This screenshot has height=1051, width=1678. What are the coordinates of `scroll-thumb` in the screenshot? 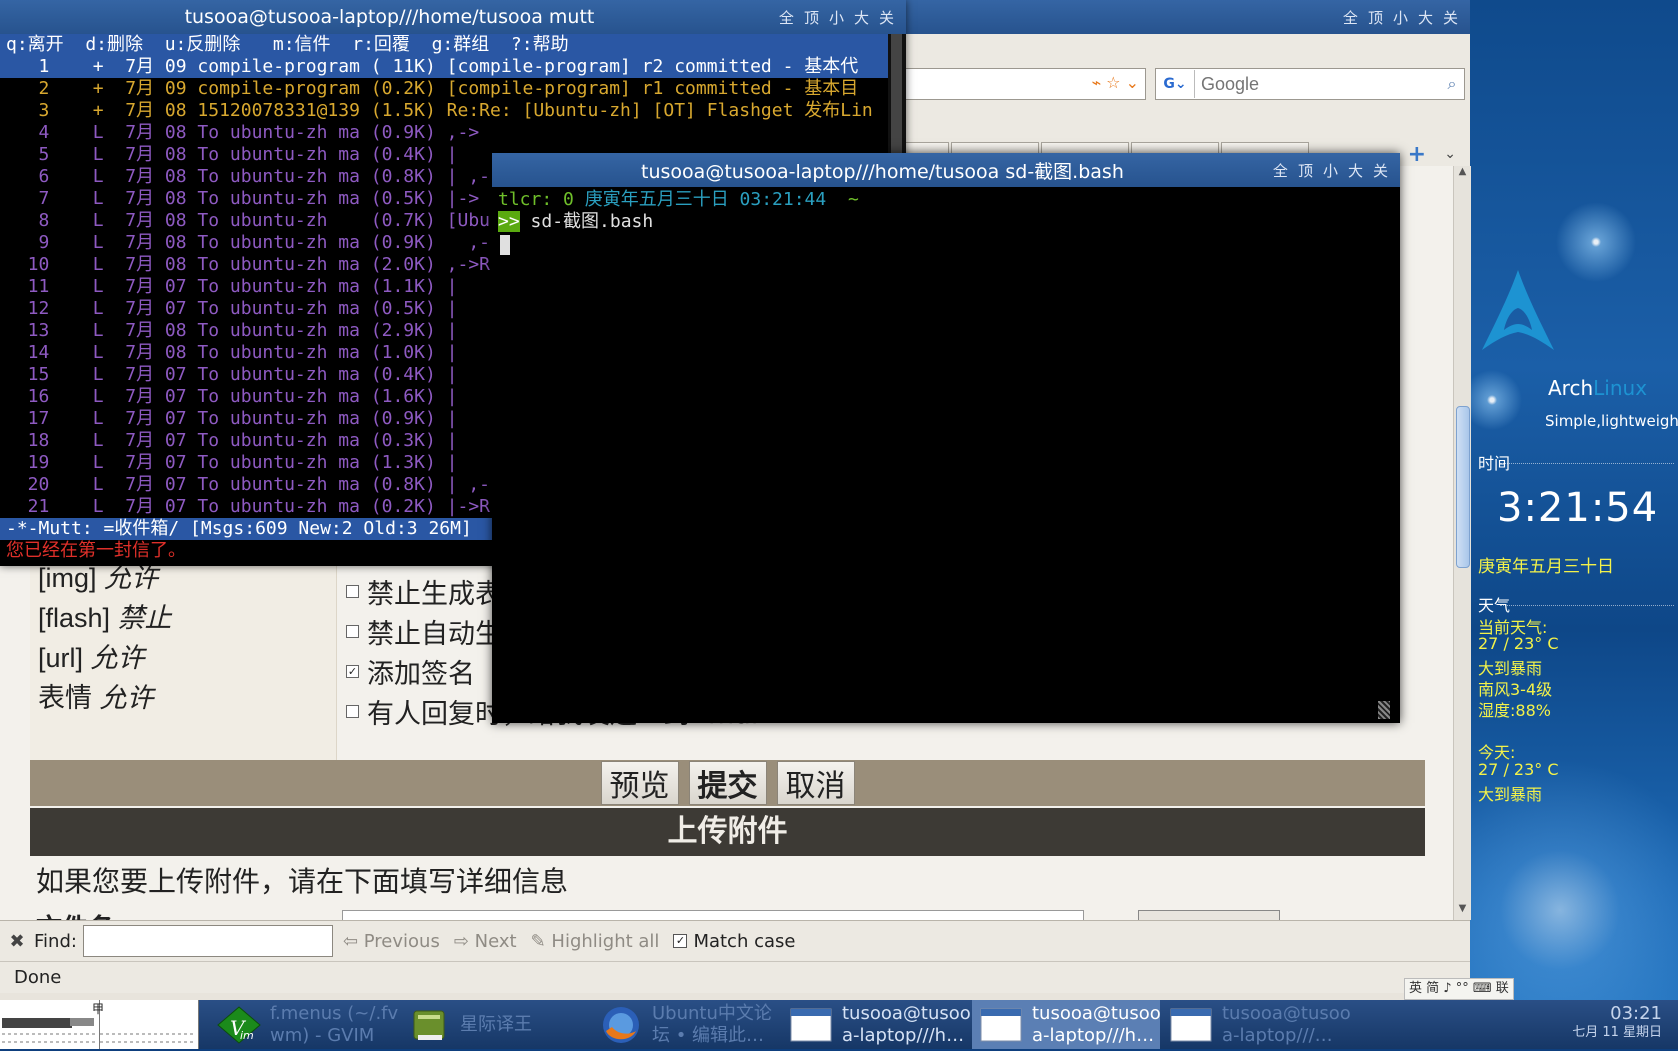 It's located at (1463, 487).